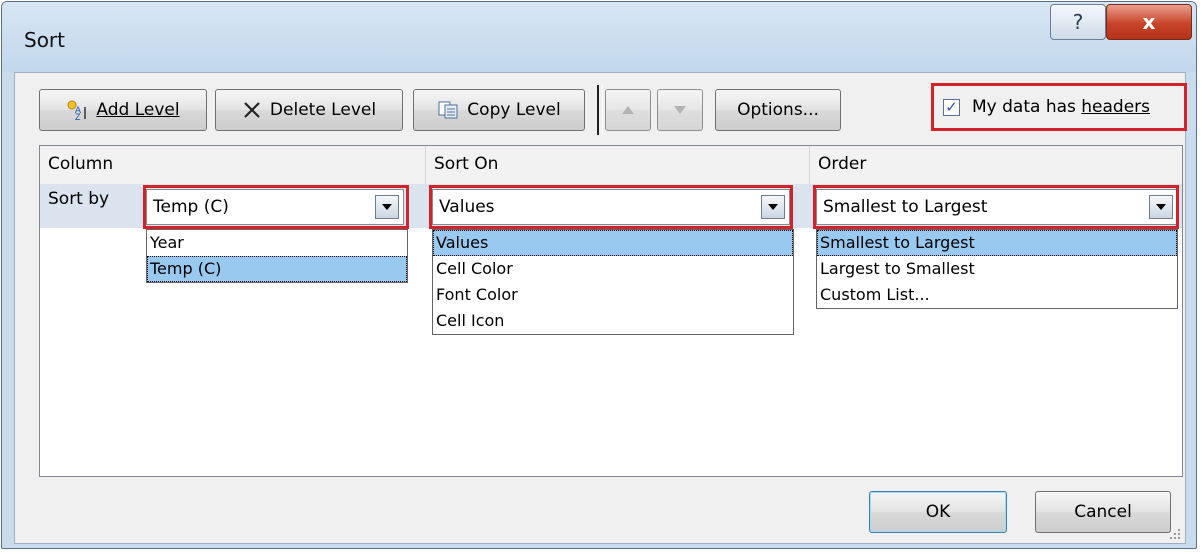 The width and height of the screenshot is (1202, 554). I want to click on help-icon: ?, so click(1078, 22).